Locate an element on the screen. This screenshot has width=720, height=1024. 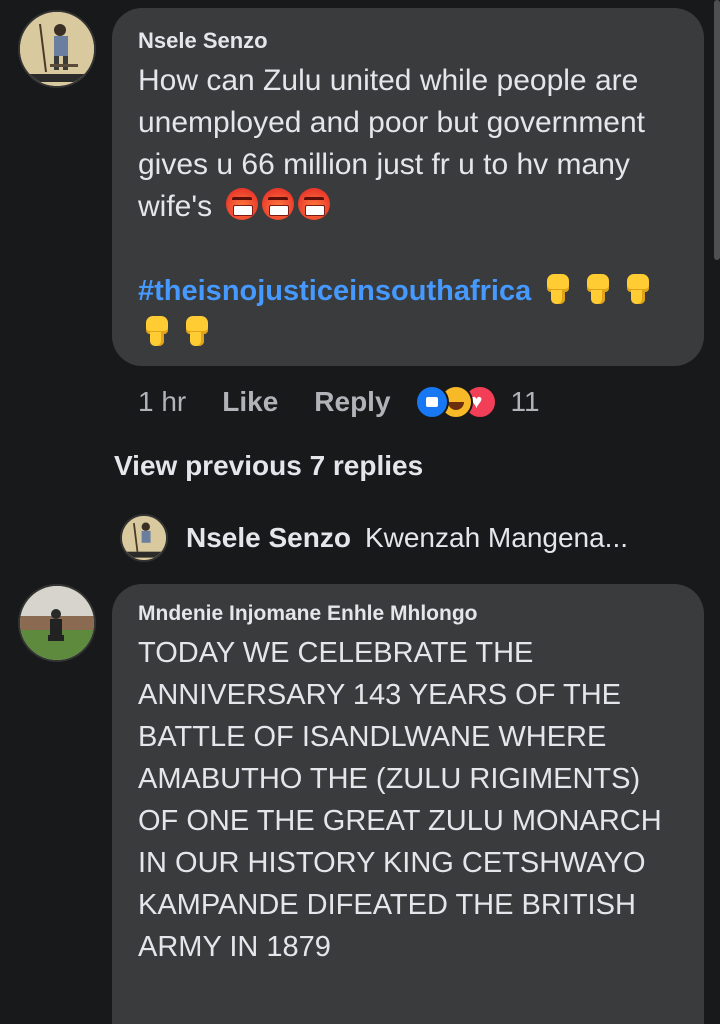
hashtag-line: #theisnojusticeinsouthafrica is located at coordinates (400, 291).